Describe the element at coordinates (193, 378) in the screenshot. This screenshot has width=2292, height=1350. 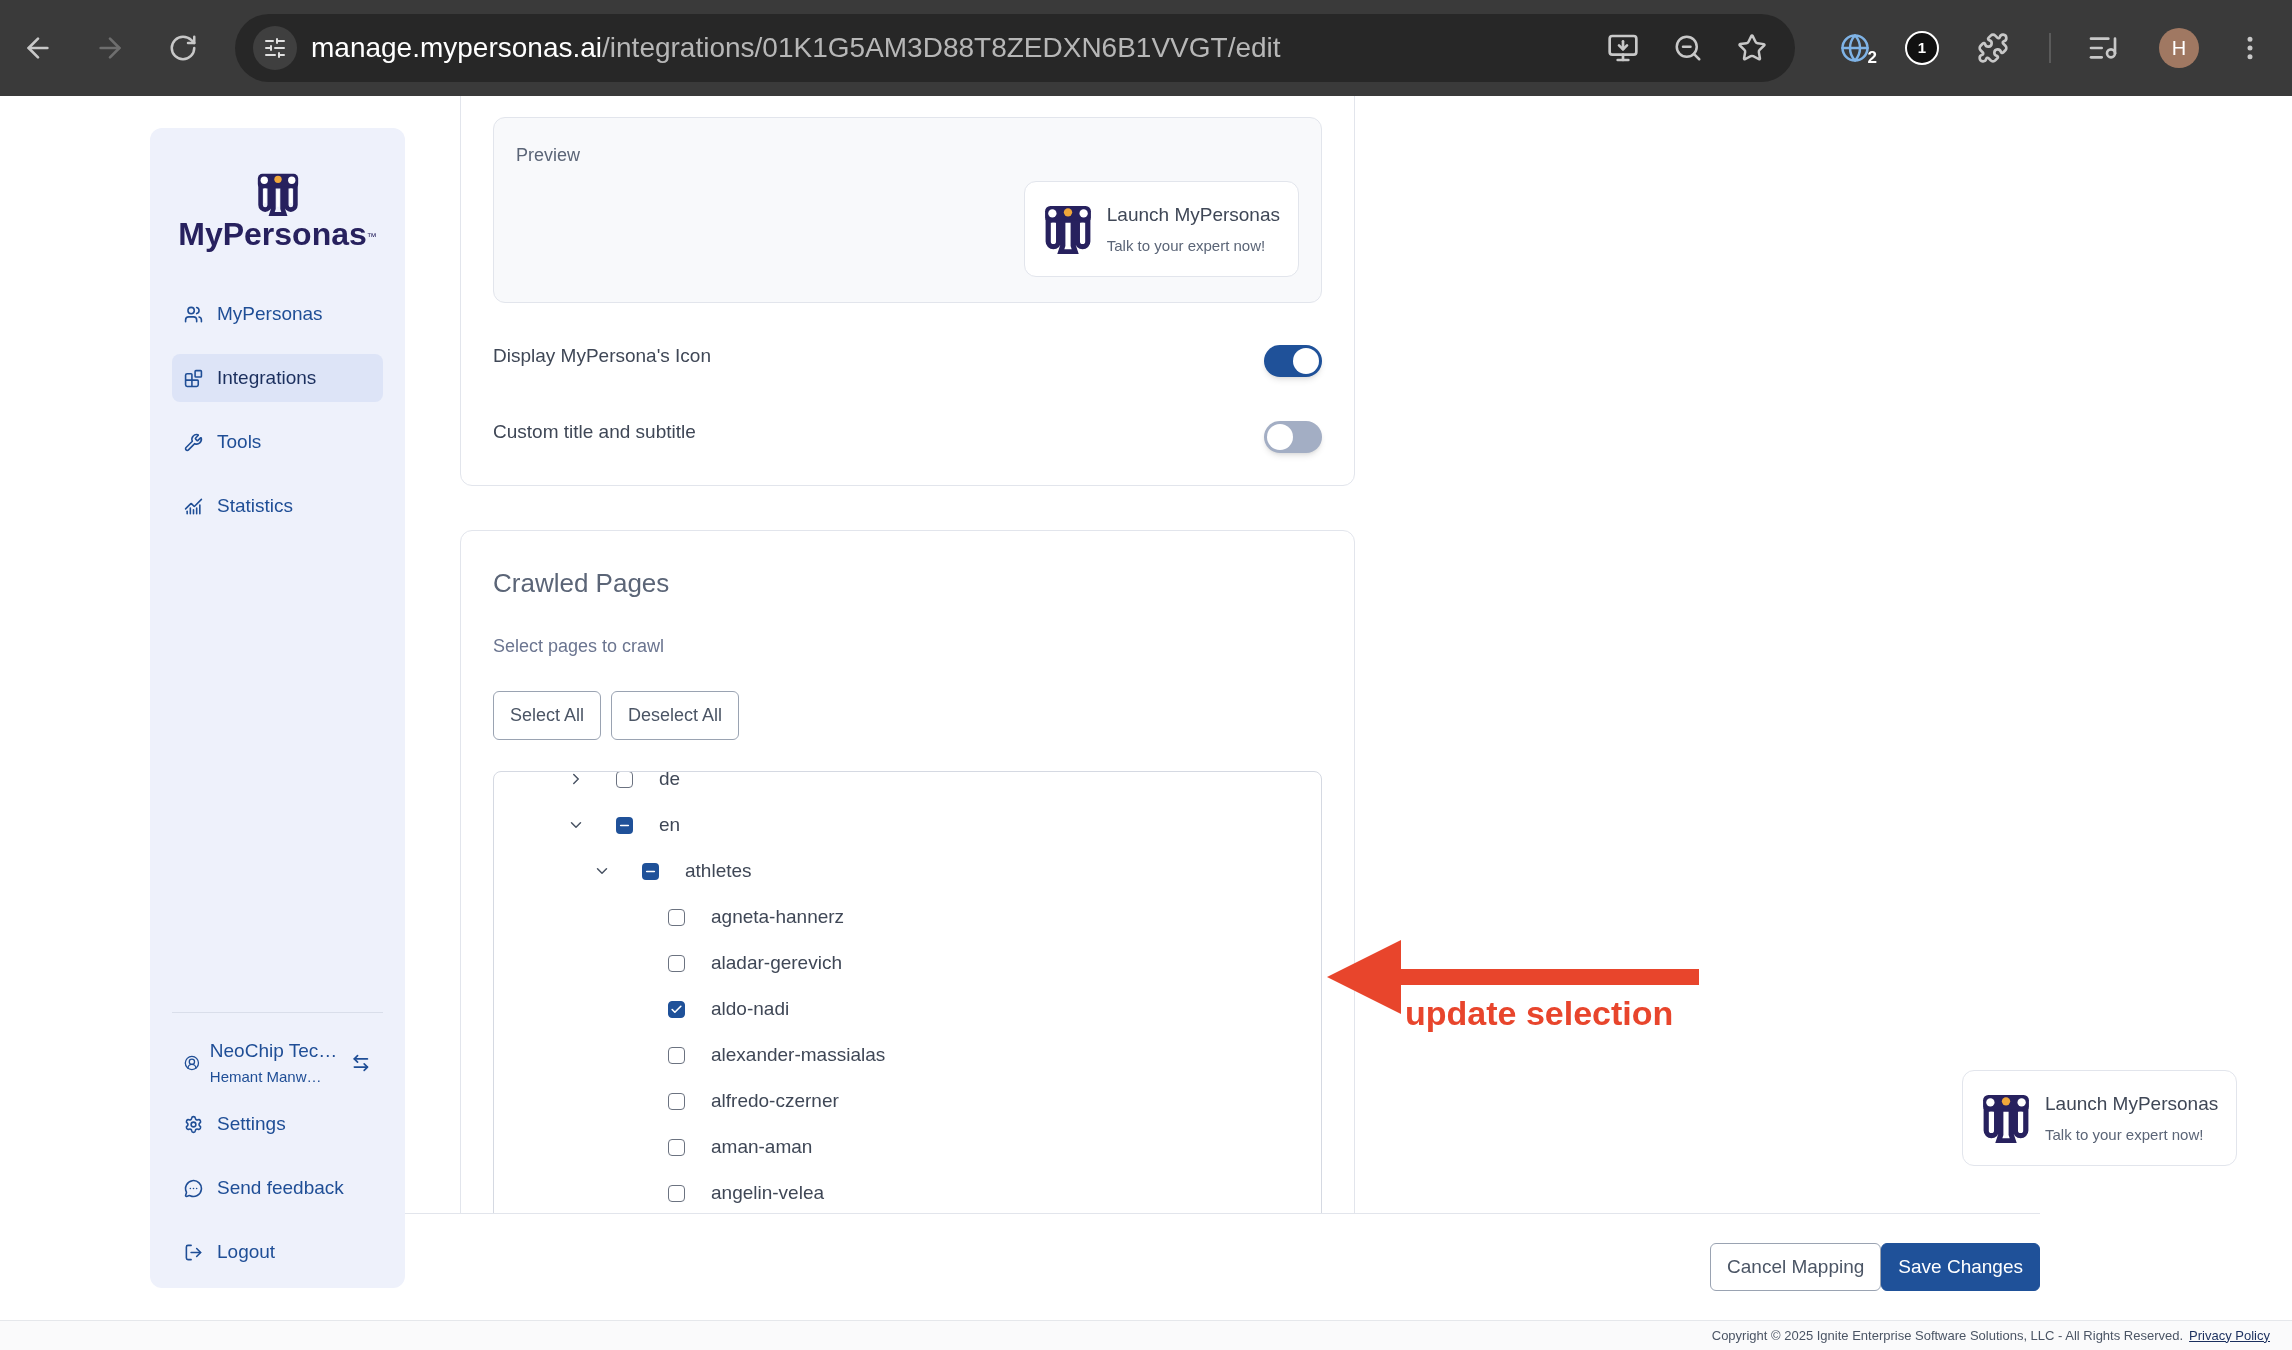
I see `blocks-icon` at that location.